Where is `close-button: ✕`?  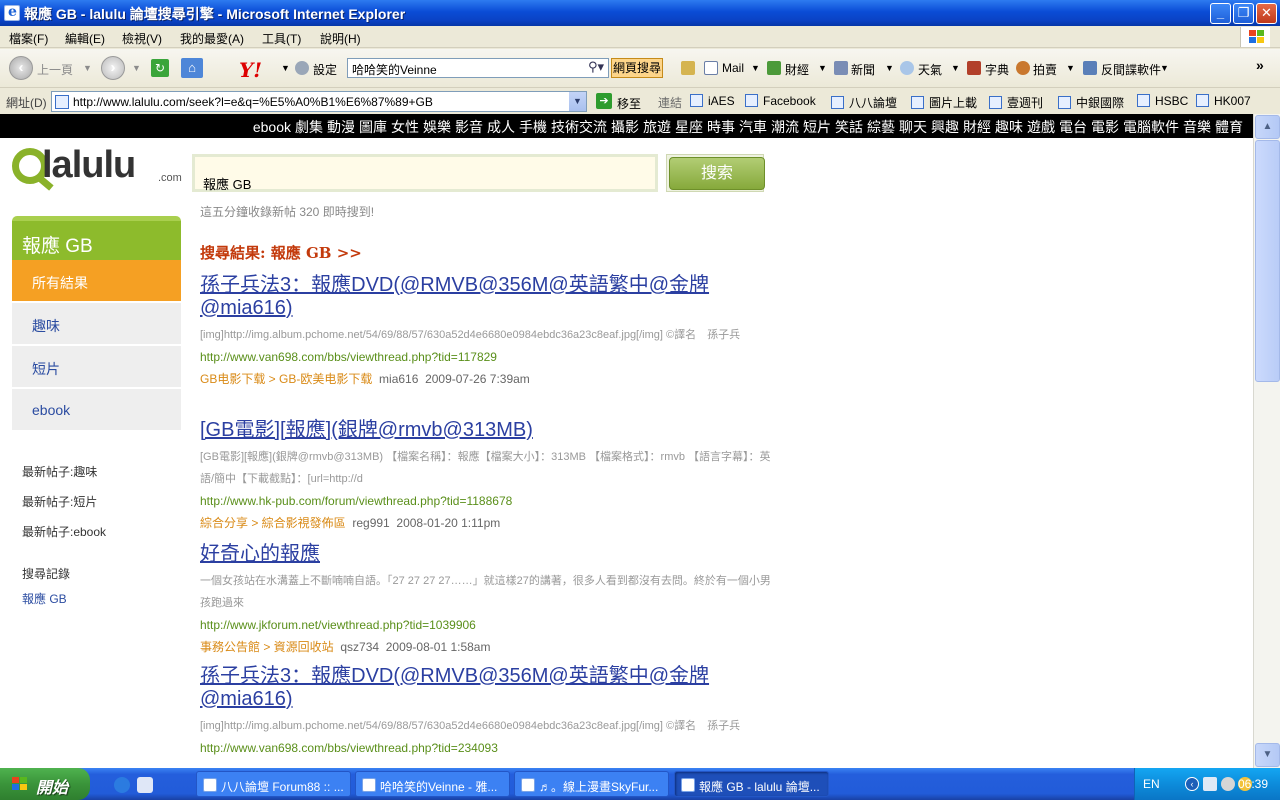
close-button: ✕ is located at coordinates (1266, 13).